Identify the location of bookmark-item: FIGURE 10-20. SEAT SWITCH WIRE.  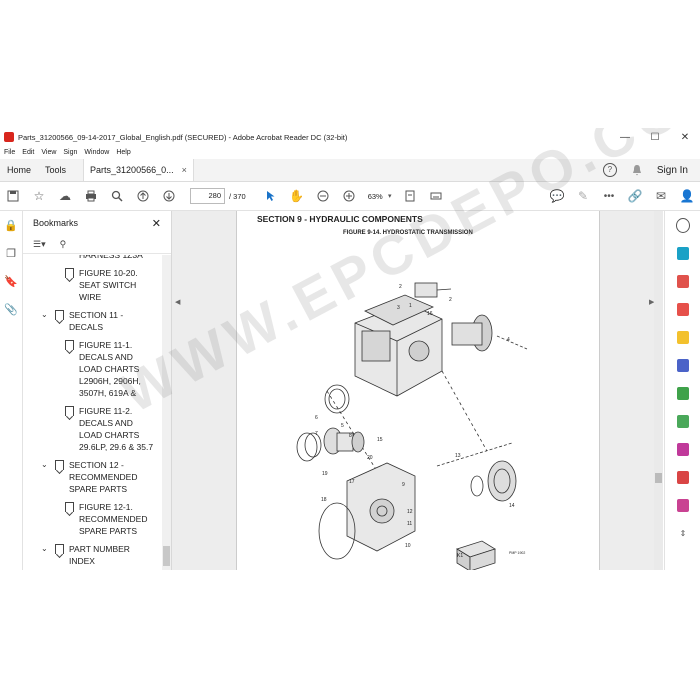
(92, 285).